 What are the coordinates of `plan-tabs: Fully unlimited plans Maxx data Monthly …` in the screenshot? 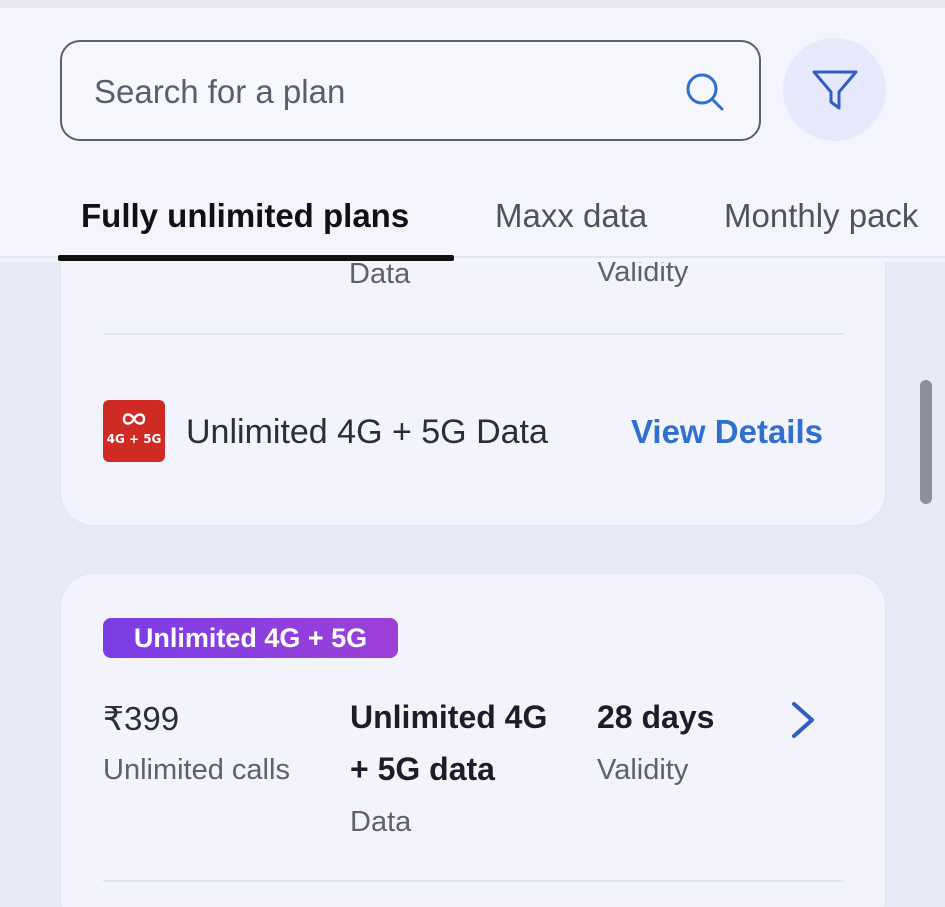 It's located at (472, 223).